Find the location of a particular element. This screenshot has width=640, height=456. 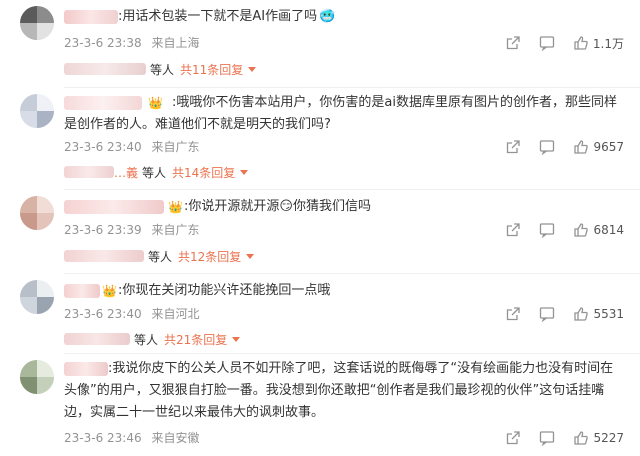

reply-expand-link: 共21条回复 is located at coordinates (202, 339).